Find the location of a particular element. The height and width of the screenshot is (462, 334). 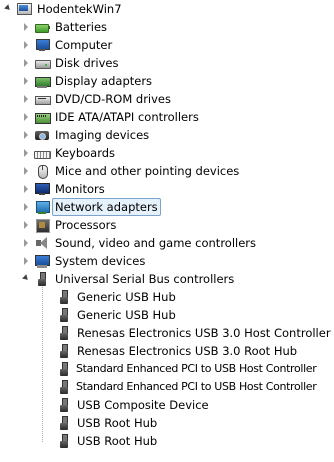

category-sound-video-game: Sound, video and game controllers is located at coordinates (139, 243).